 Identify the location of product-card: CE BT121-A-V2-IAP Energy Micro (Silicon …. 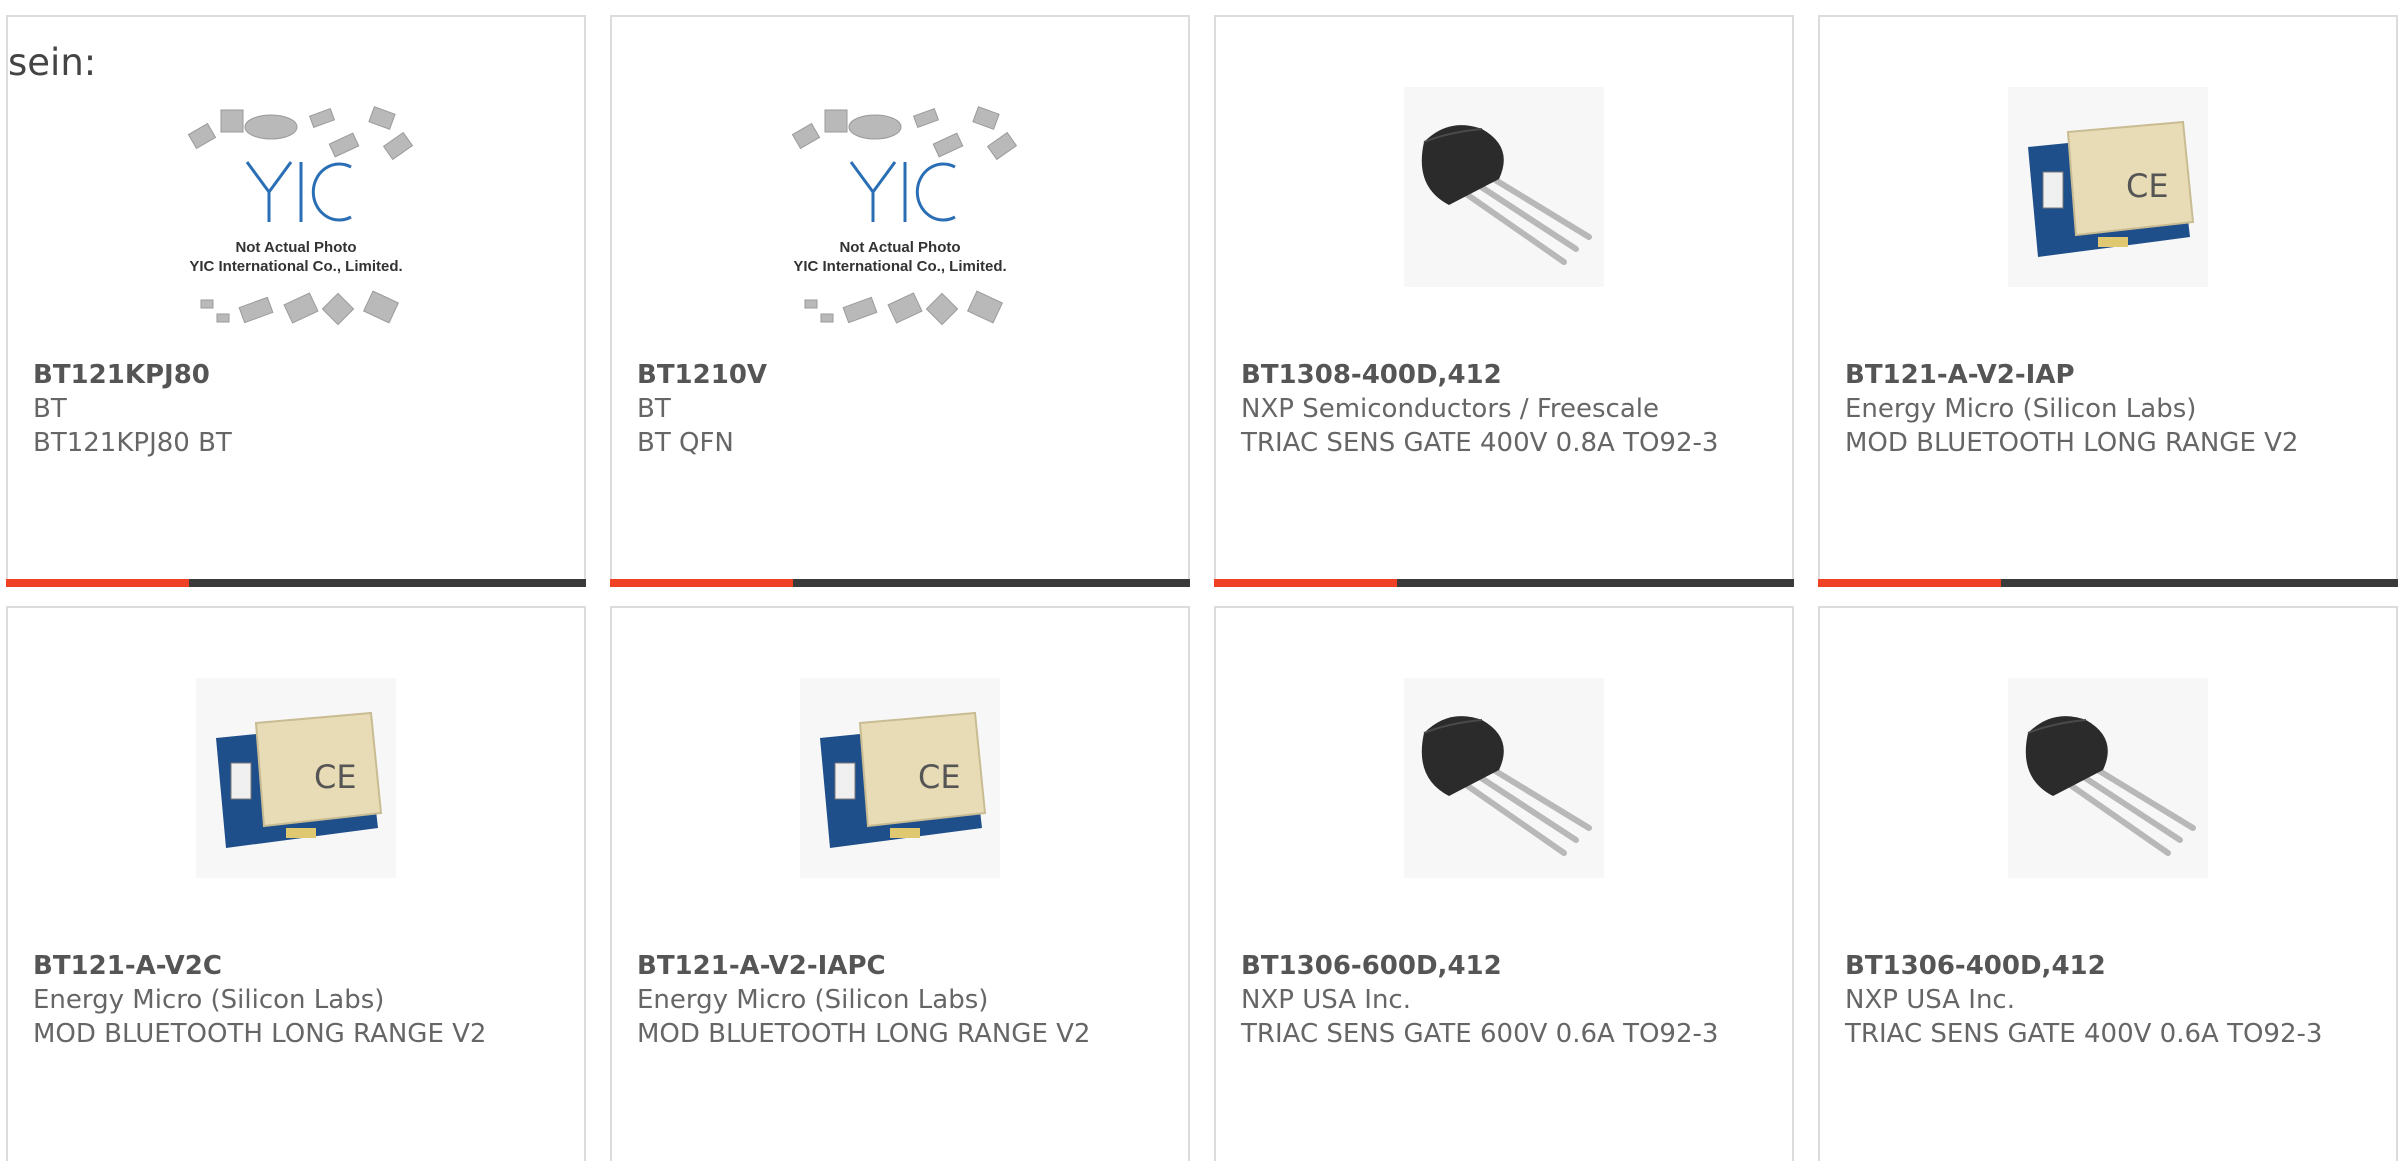
(2108, 301).